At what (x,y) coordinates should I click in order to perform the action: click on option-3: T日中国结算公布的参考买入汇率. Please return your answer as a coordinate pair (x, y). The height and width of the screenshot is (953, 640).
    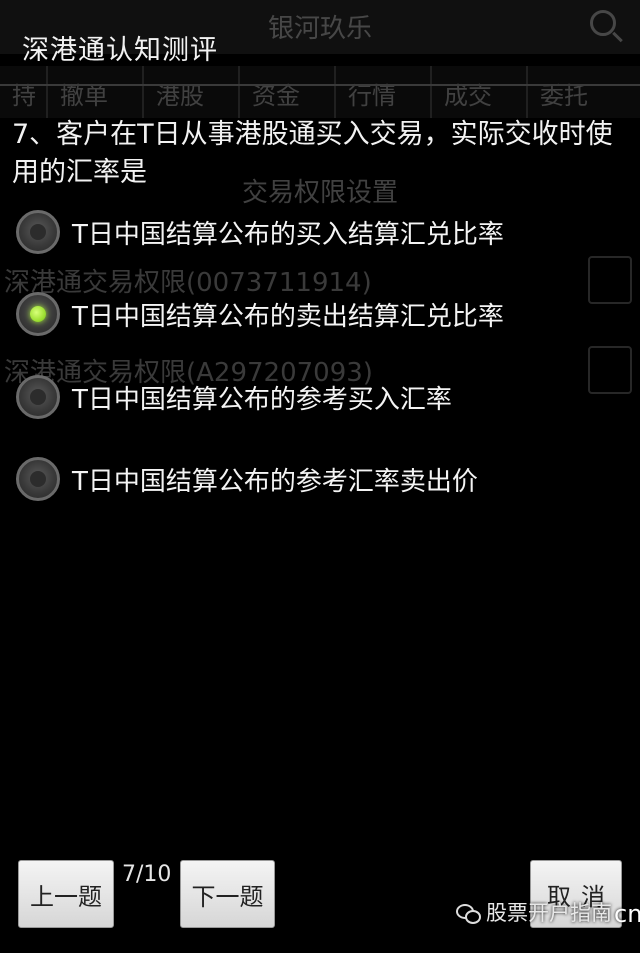
    Looking at the image, I should click on (234, 397).